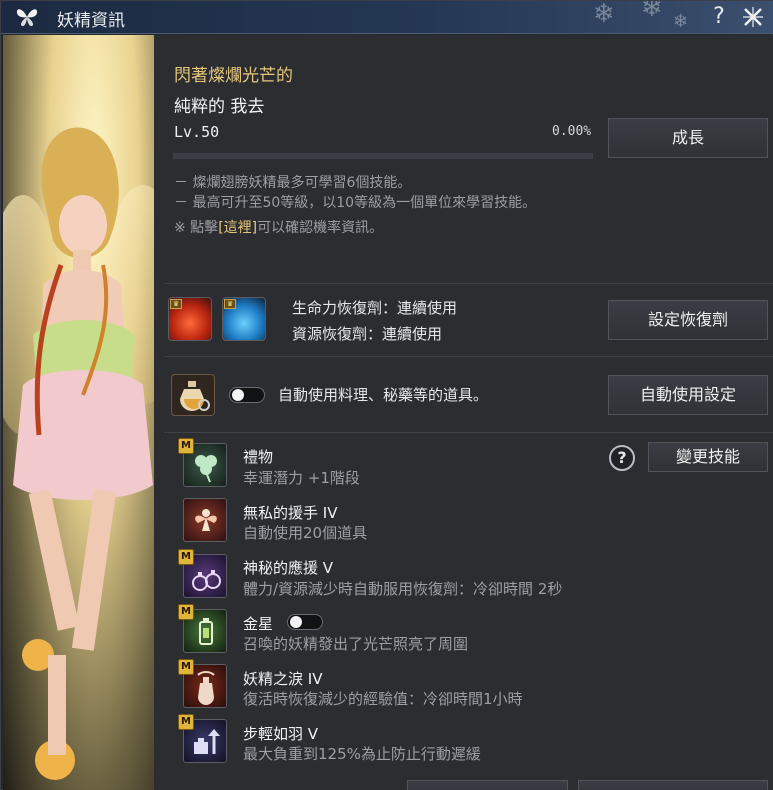 The image size is (773, 790). I want to click on skill-help-icon: ?, so click(622, 458).